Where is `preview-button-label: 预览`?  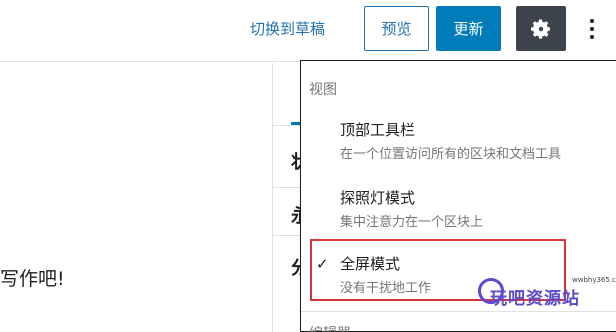
preview-button-label: 预览 is located at coordinates (396, 29).